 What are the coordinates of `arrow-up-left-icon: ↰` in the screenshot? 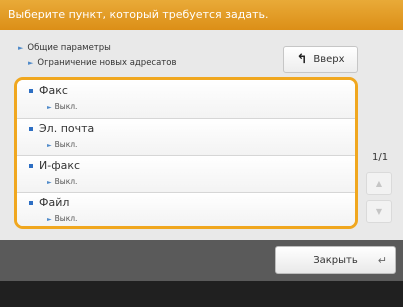 It's located at (302, 59).